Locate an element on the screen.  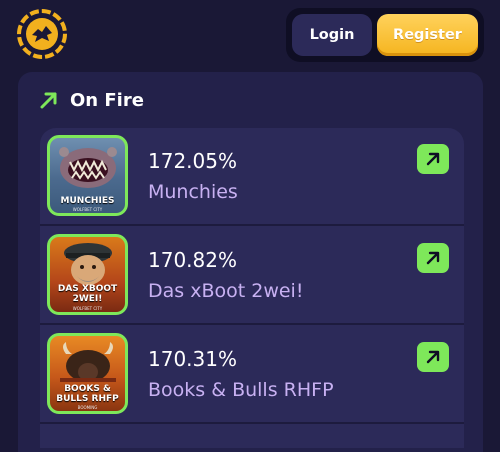
section-title: On Fire is located at coordinates (107, 100).